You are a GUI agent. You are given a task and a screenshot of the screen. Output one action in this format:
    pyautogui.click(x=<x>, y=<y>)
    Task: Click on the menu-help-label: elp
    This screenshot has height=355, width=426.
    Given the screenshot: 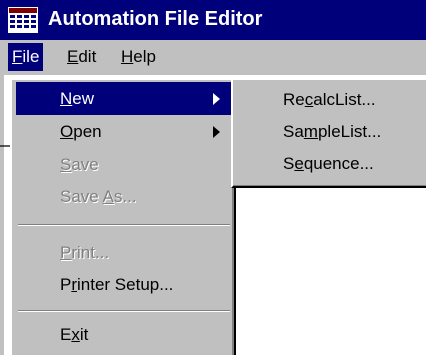 What is the action you would take?
    pyautogui.click(x=144, y=56)
    